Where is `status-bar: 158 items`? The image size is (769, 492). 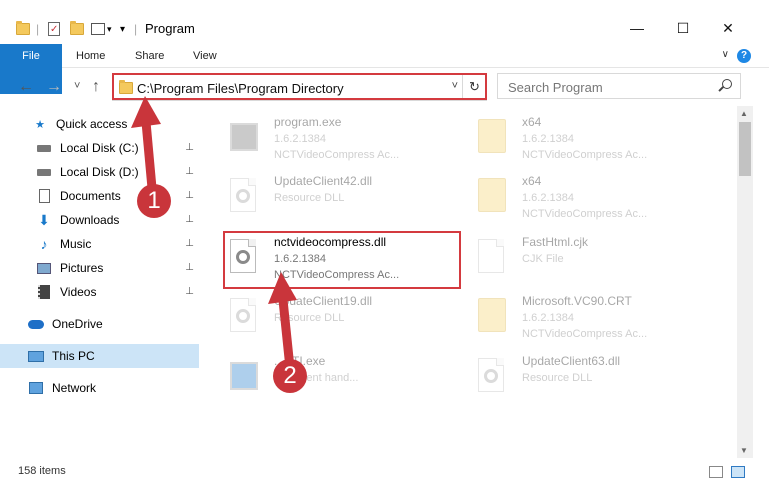 status-bar: 158 items is located at coordinates (384, 475).